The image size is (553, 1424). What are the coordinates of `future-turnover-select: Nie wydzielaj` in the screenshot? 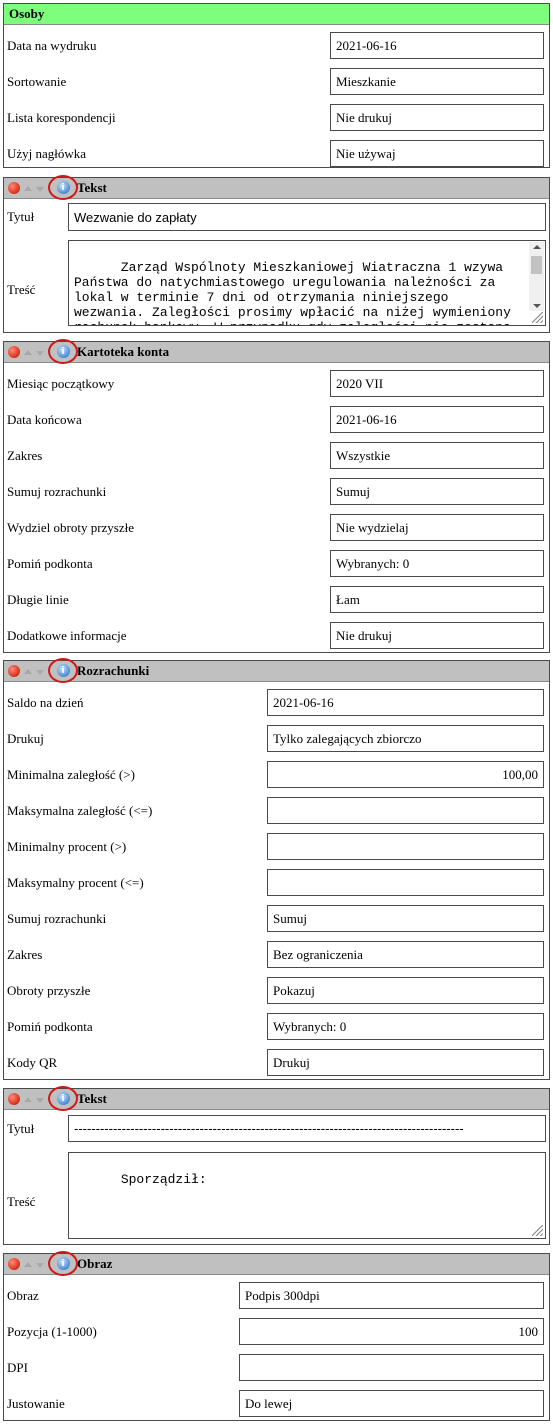 It's located at (437, 527).